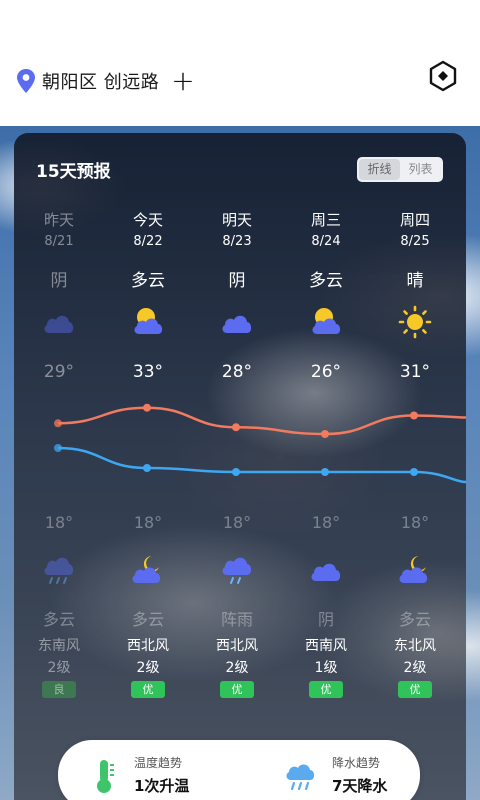  What do you see at coordinates (236, 220) in the screenshot?
I see `day-name: 明天` at bounding box center [236, 220].